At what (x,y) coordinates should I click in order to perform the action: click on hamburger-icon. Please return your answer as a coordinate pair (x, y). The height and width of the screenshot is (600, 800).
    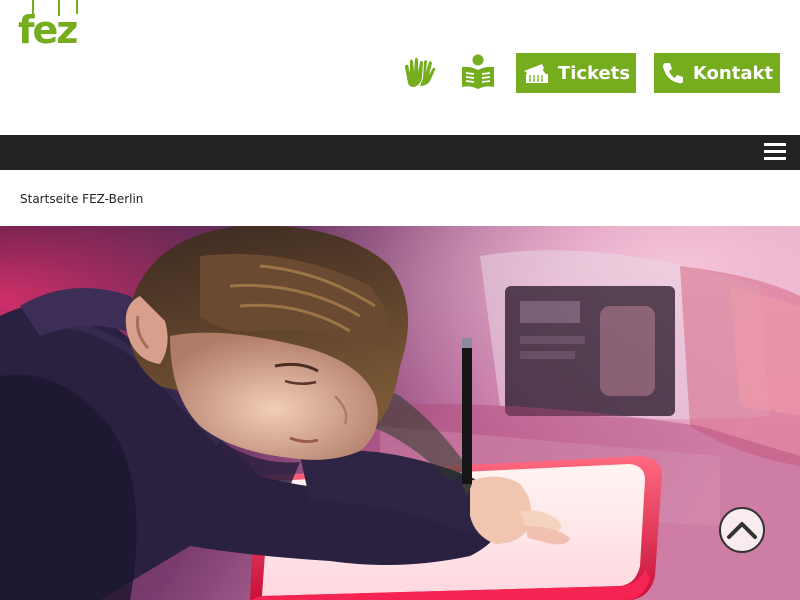
    Looking at the image, I should click on (775, 152).